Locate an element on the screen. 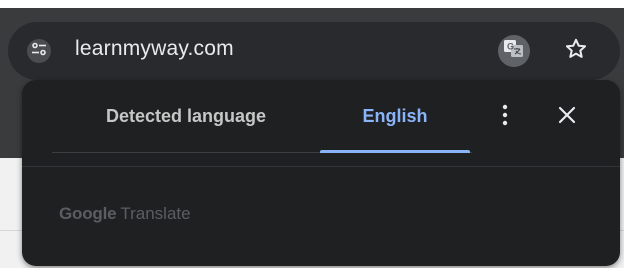  more-vertical-icon is located at coordinates (505, 117).